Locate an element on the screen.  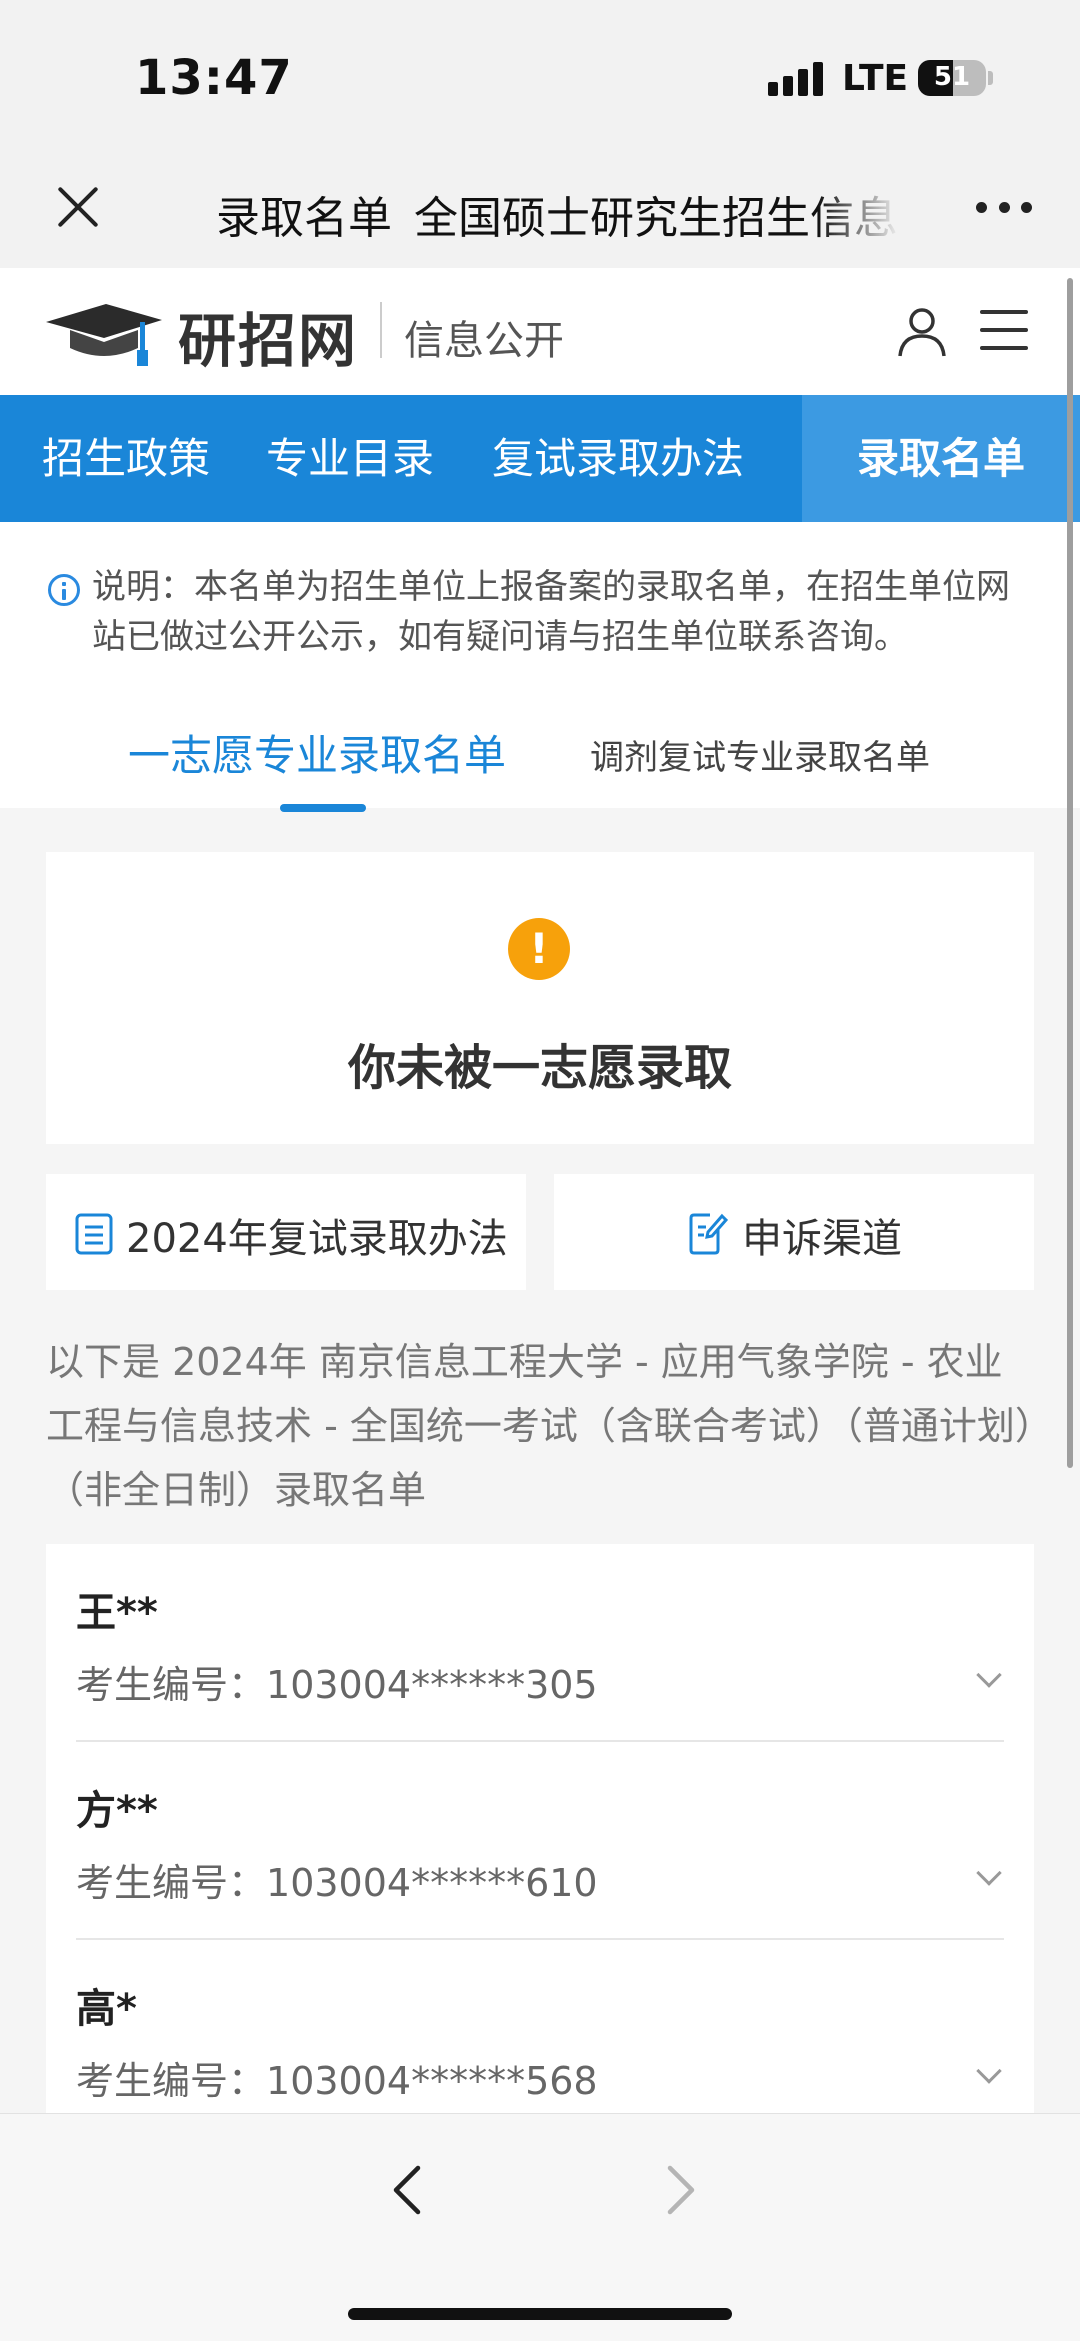
result-card: ! 你未被一志愿录取 is located at coordinates (540, 998).